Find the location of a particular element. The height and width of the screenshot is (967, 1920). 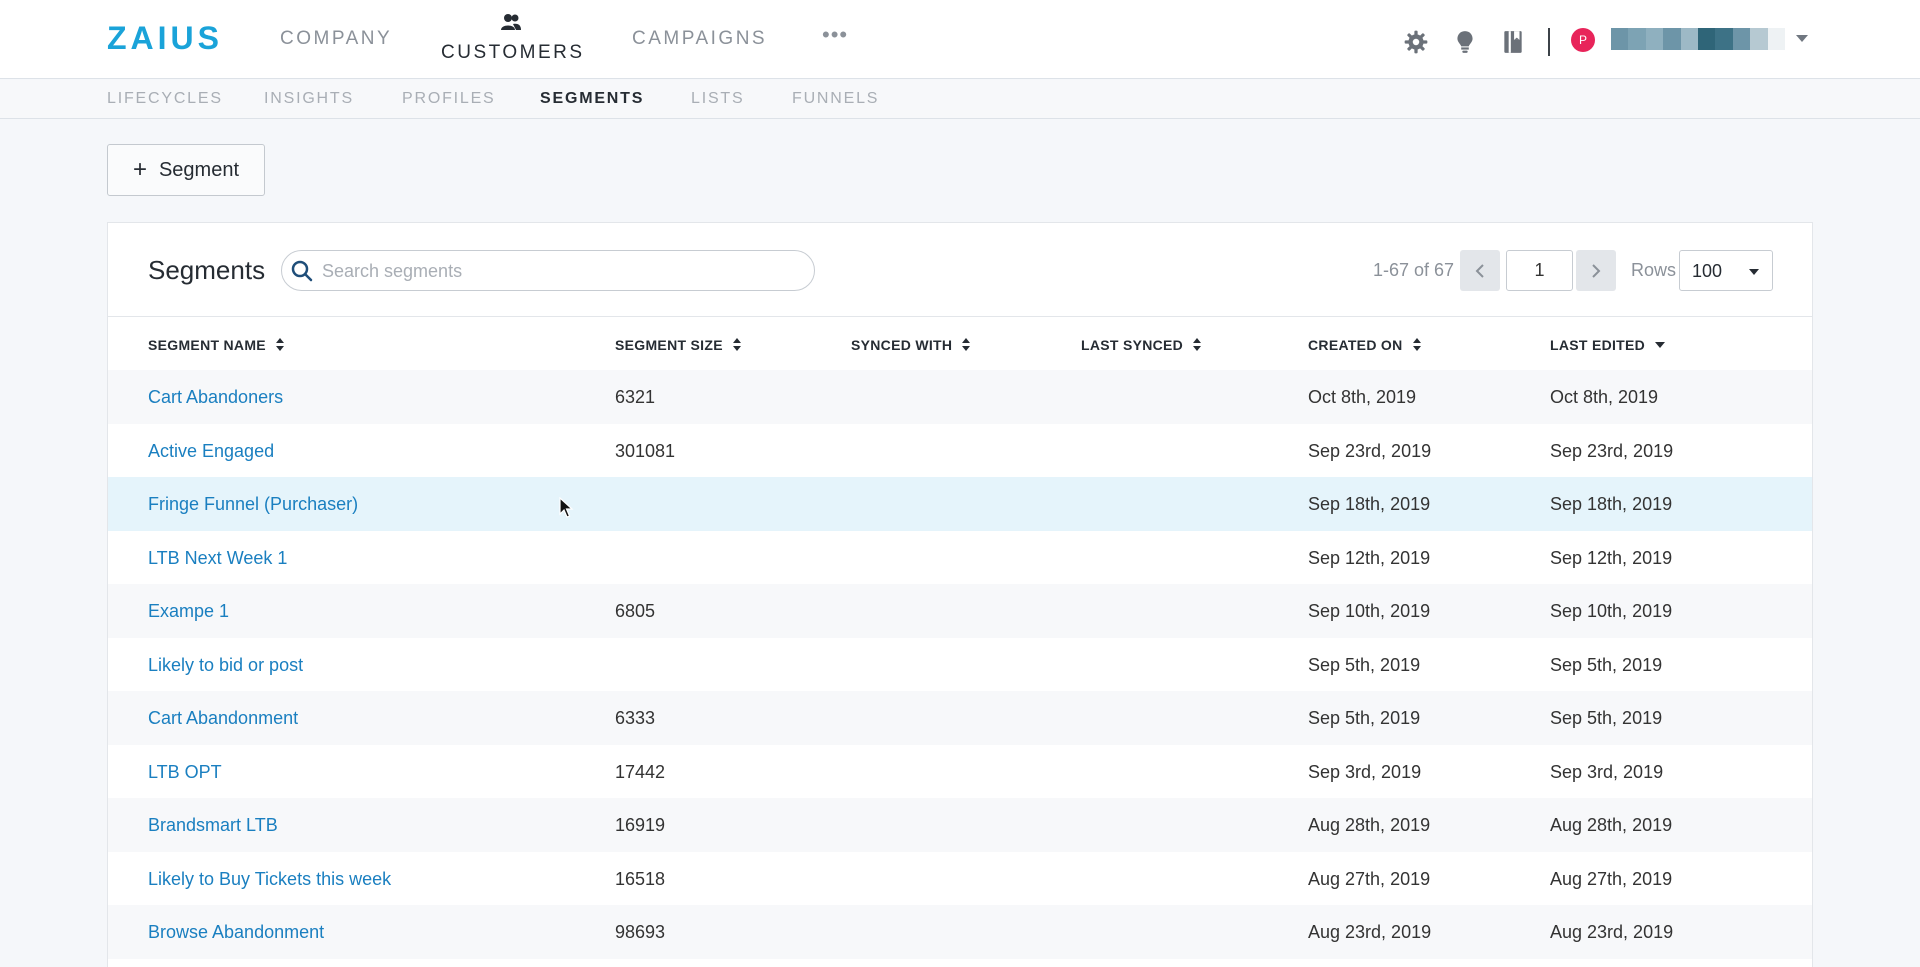

segment-name-link: Active Engaged is located at coordinates (211, 451).